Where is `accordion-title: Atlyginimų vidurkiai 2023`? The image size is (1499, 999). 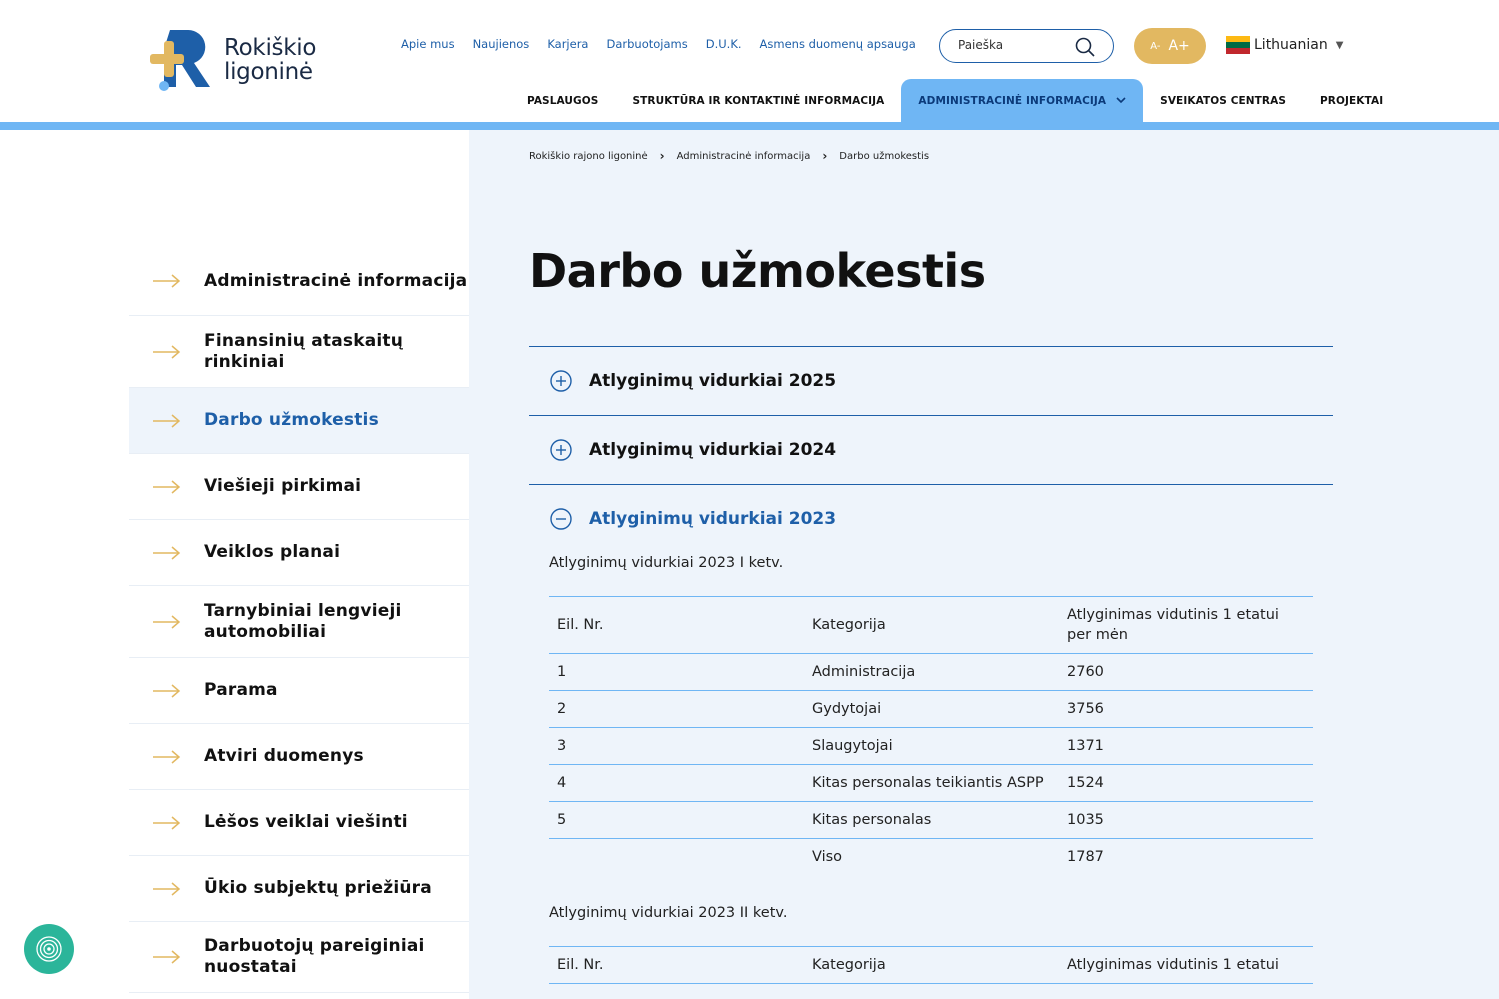
accordion-title: Atlyginimų vidurkiai 2023 is located at coordinates (713, 519).